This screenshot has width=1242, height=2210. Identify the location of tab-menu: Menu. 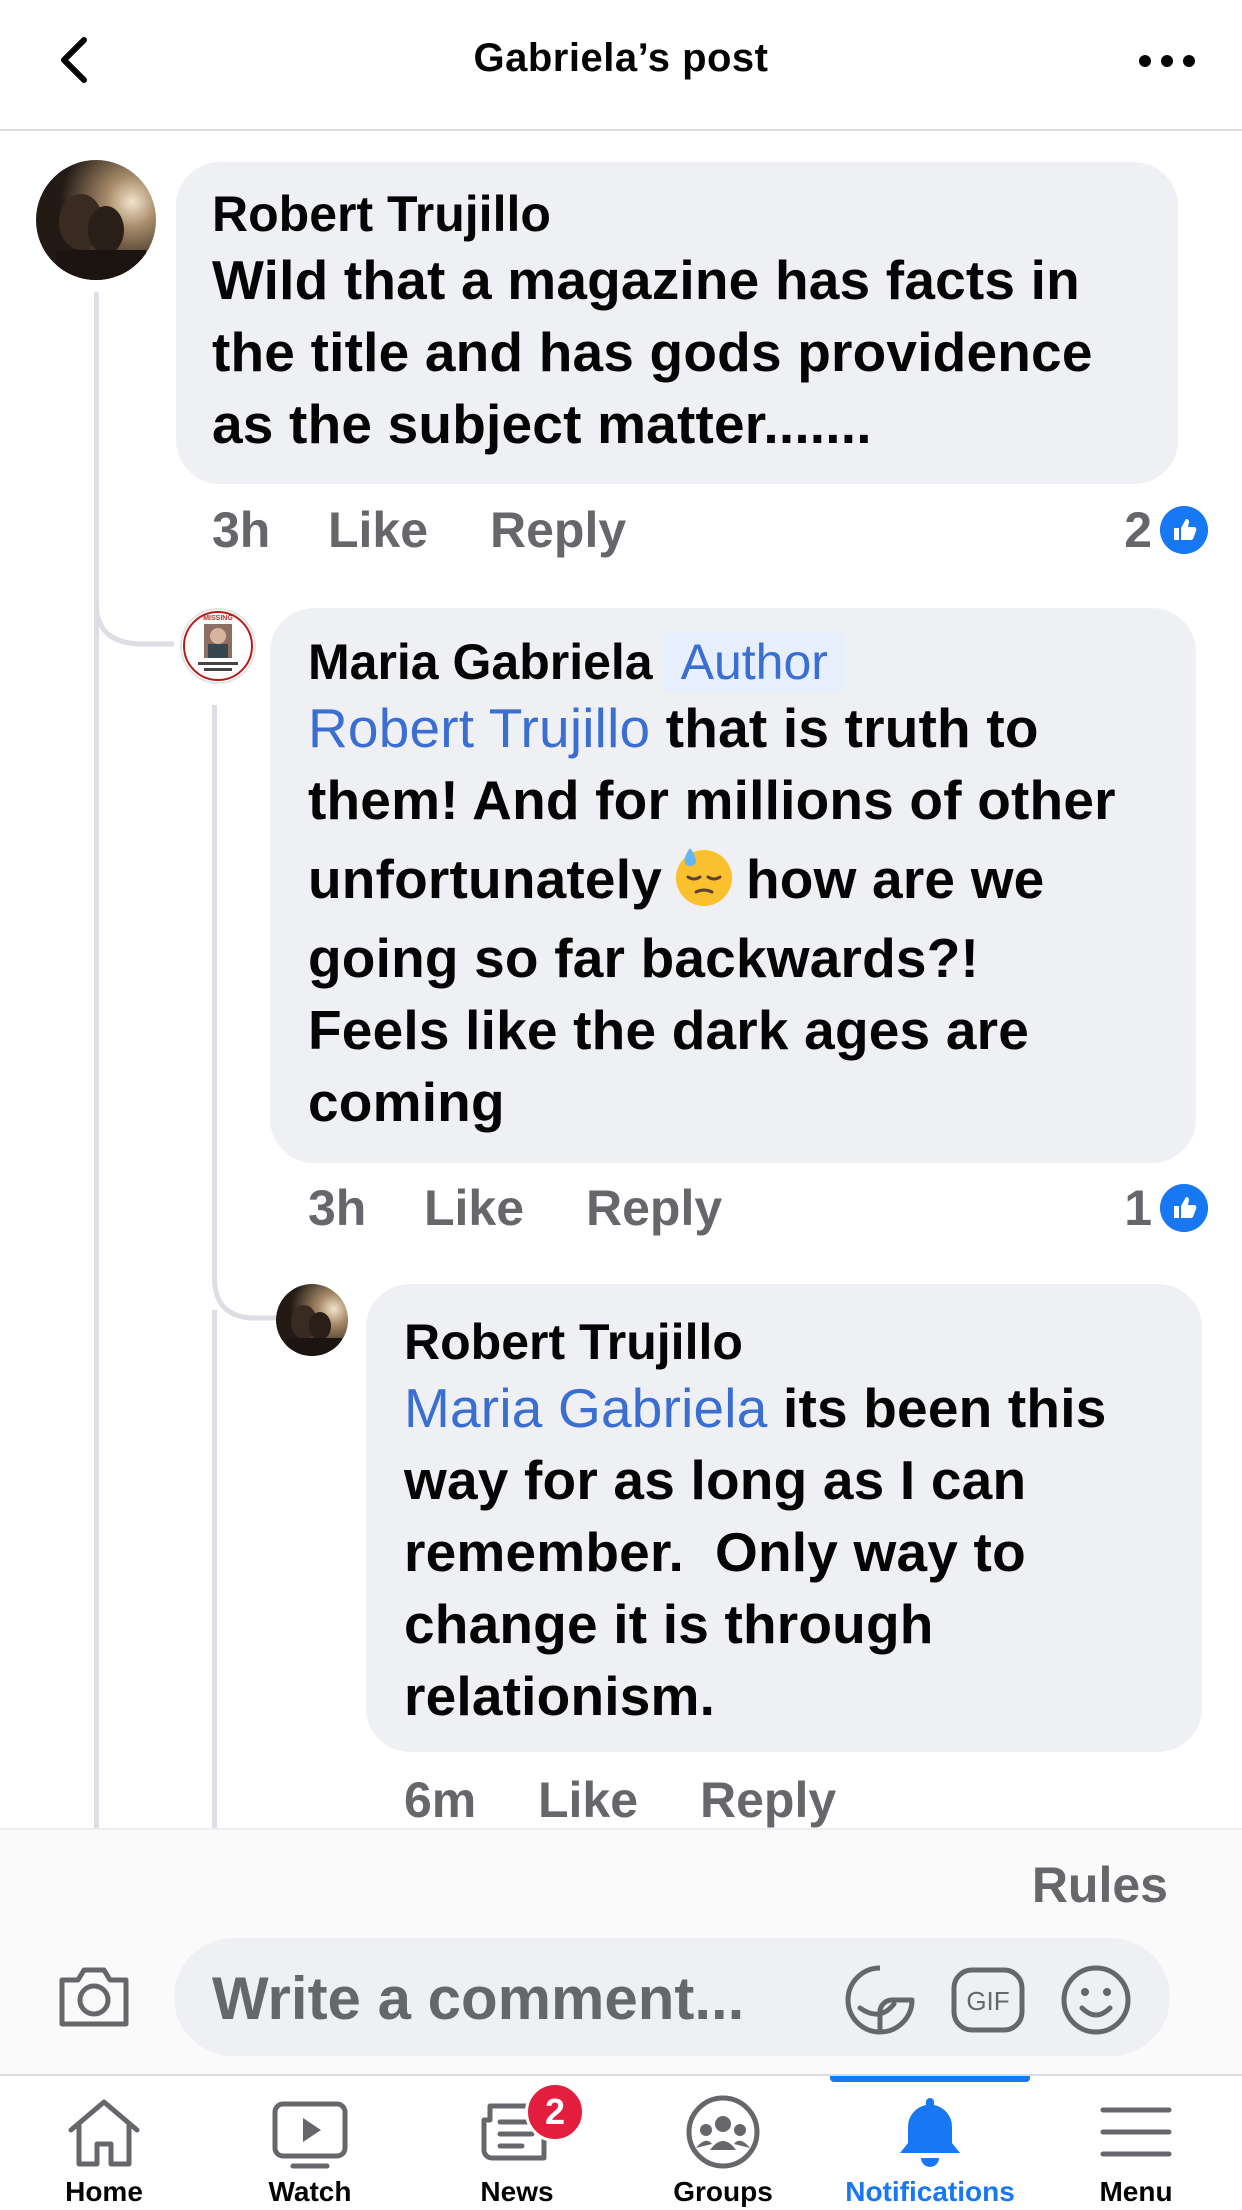
(1136, 2143).